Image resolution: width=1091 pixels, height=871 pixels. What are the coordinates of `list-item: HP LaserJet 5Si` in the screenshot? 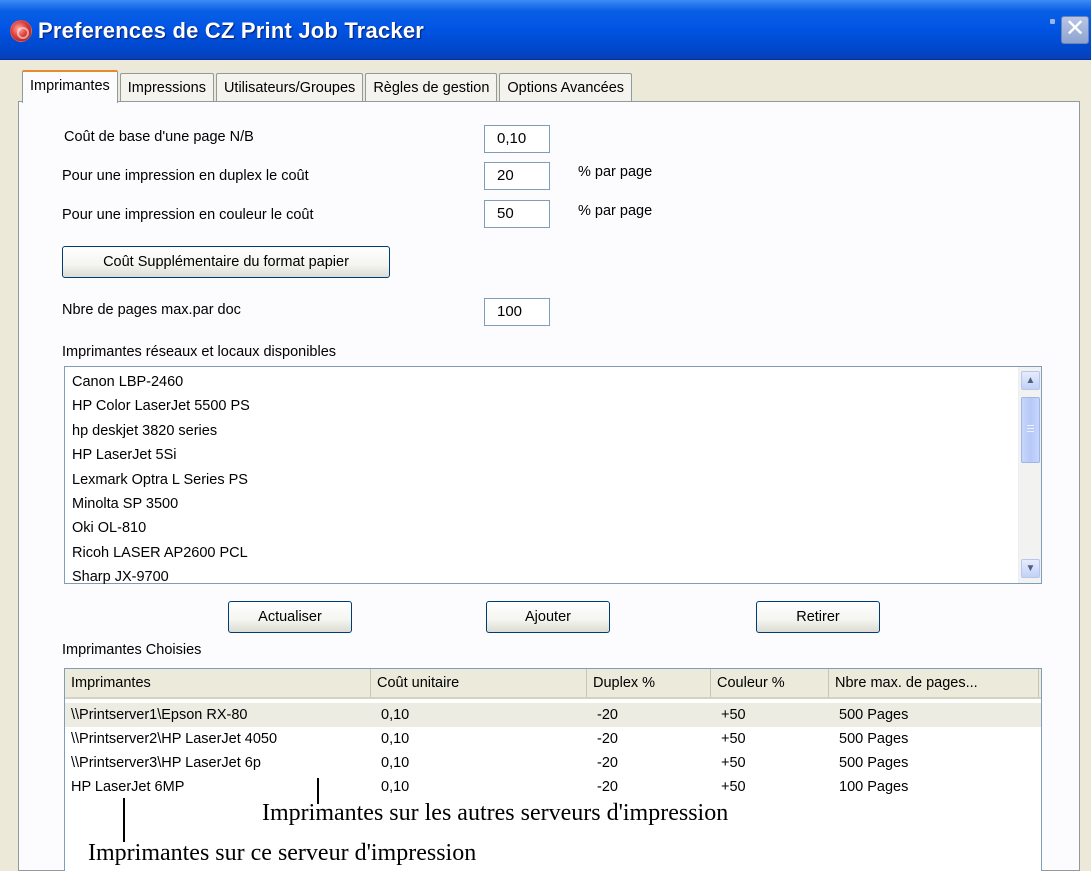 It's located at (556, 455).